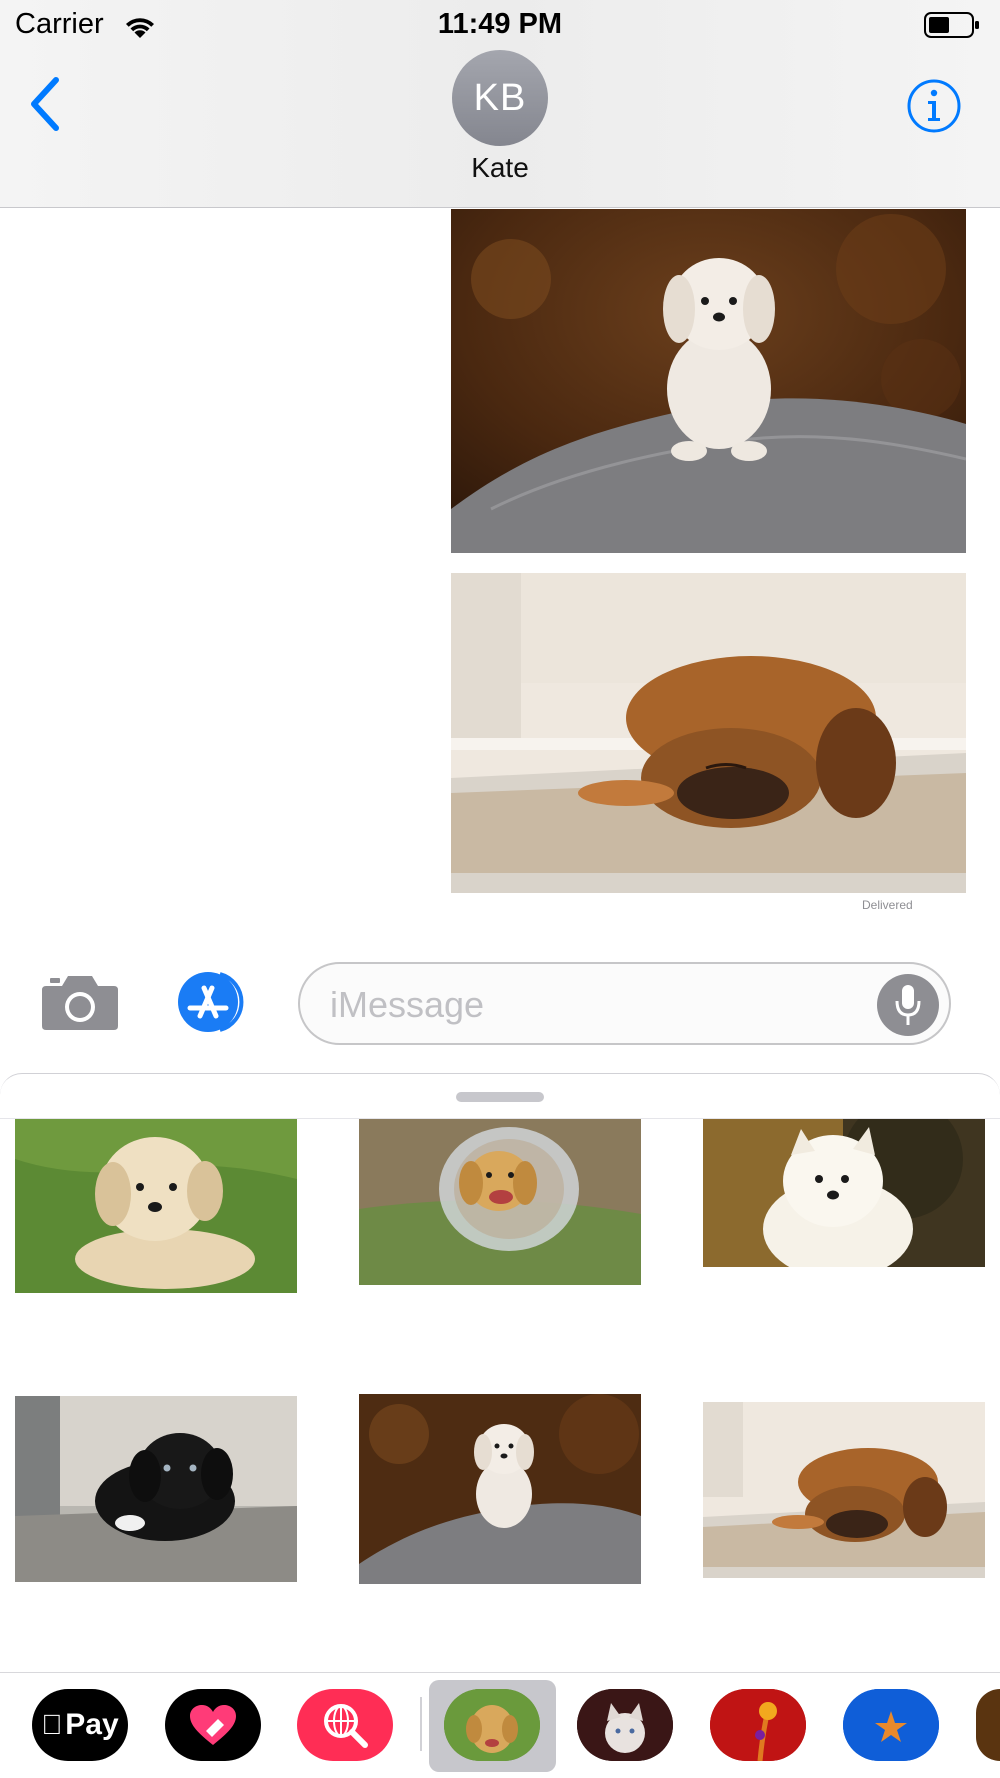 This screenshot has height=1778, width=1000. I want to click on apple-pay-app:  Pay, so click(80, 1725).